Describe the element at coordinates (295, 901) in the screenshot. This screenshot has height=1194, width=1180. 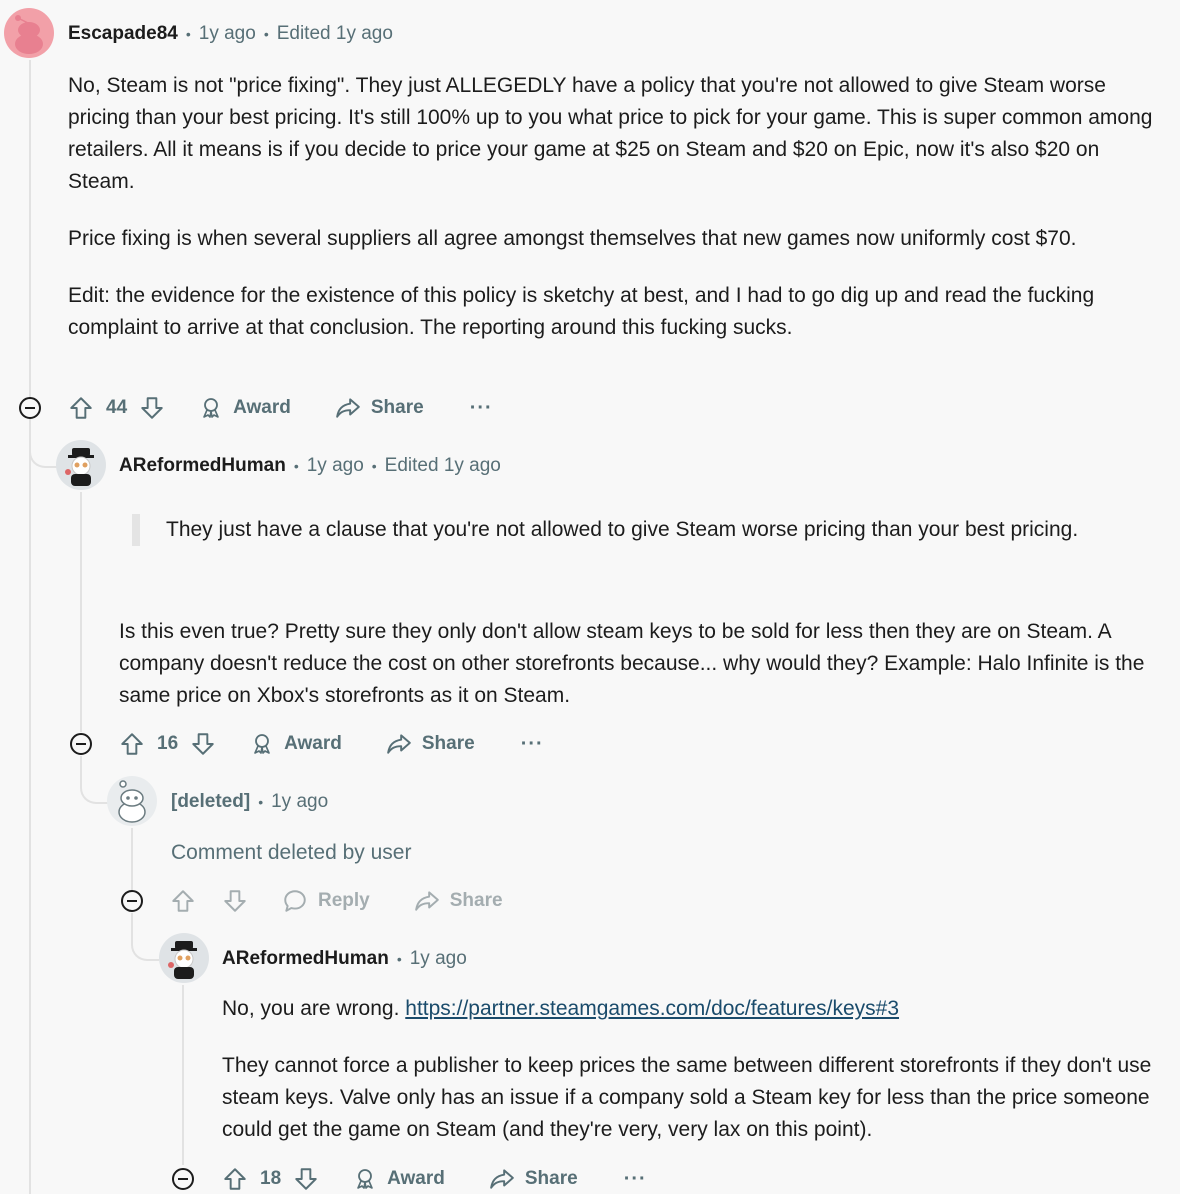
I see `comment-icon` at that location.